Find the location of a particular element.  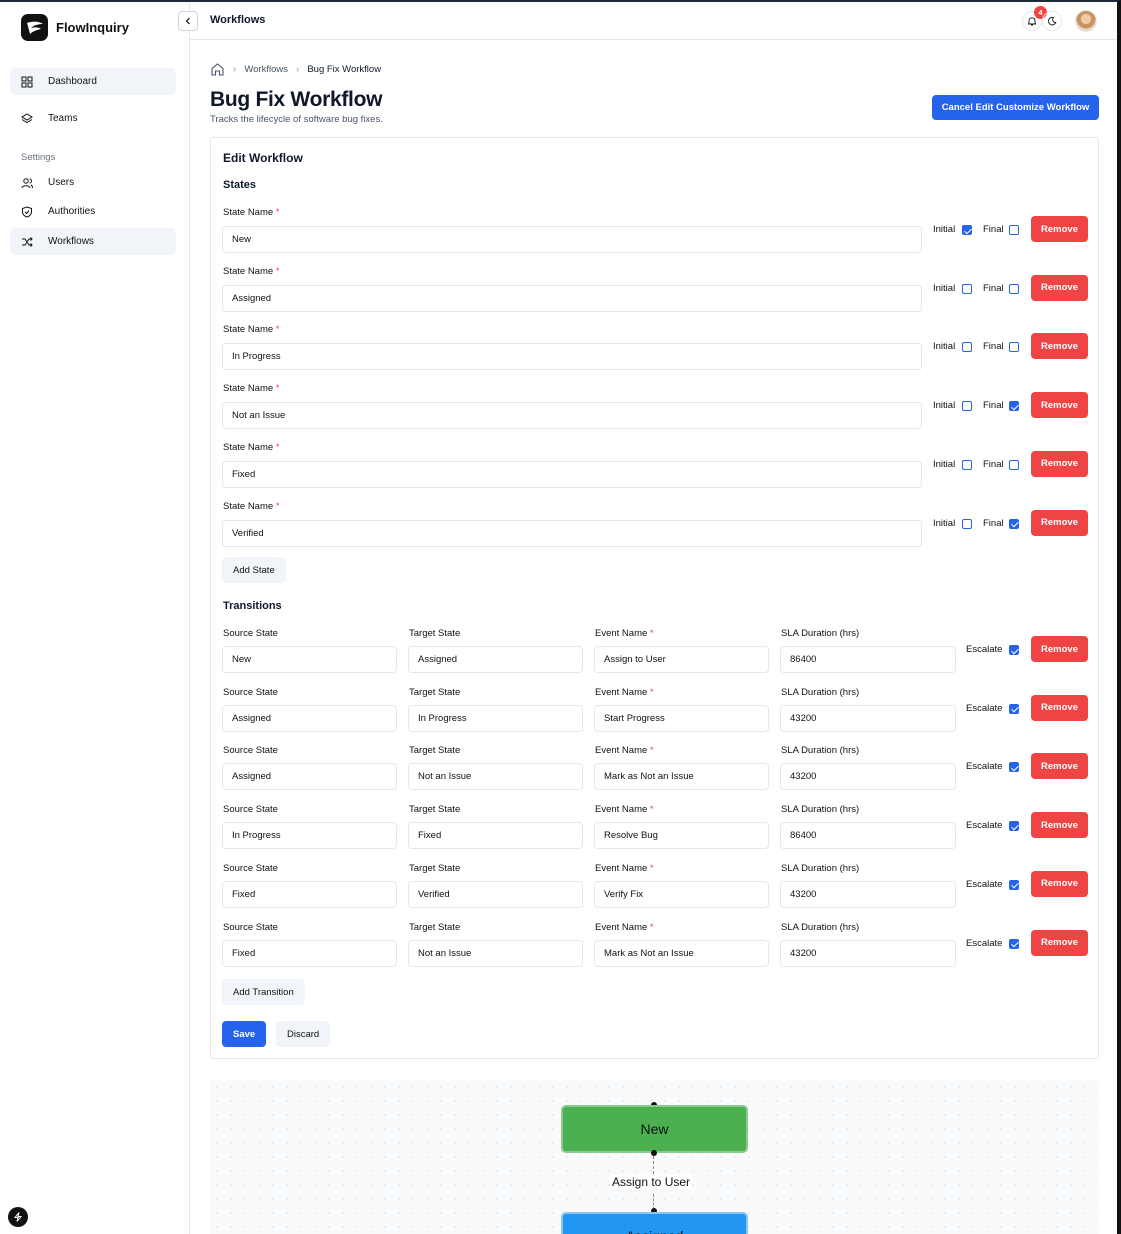

sidebar-item-label: Teams is located at coordinates (63, 118).